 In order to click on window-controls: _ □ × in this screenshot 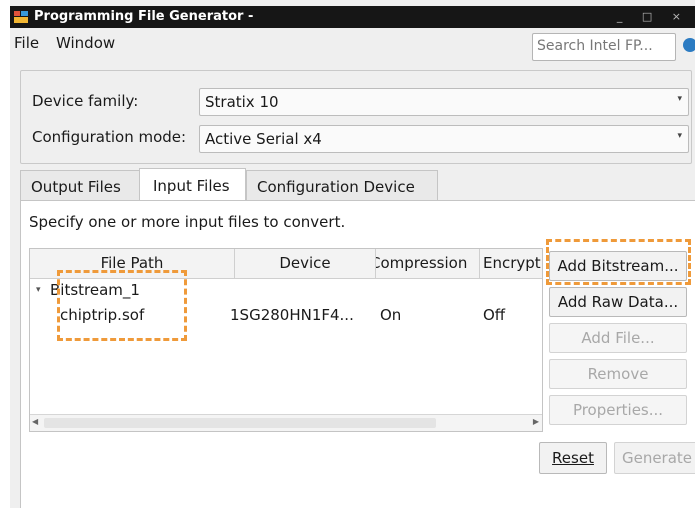, I will do `click(653, 16)`.